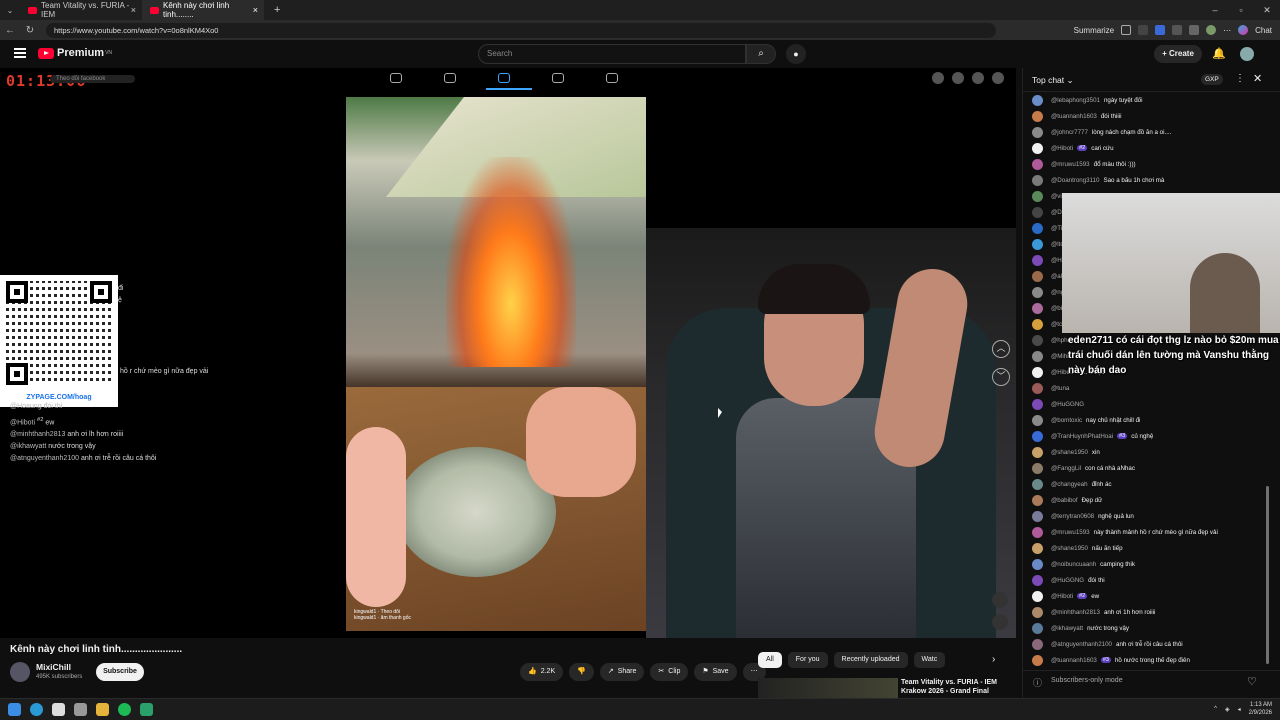 The width and height of the screenshot is (1280, 720). What do you see at coordinates (58, 709) in the screenshot?
I see `file-icon` at bounding box center [58, 709].